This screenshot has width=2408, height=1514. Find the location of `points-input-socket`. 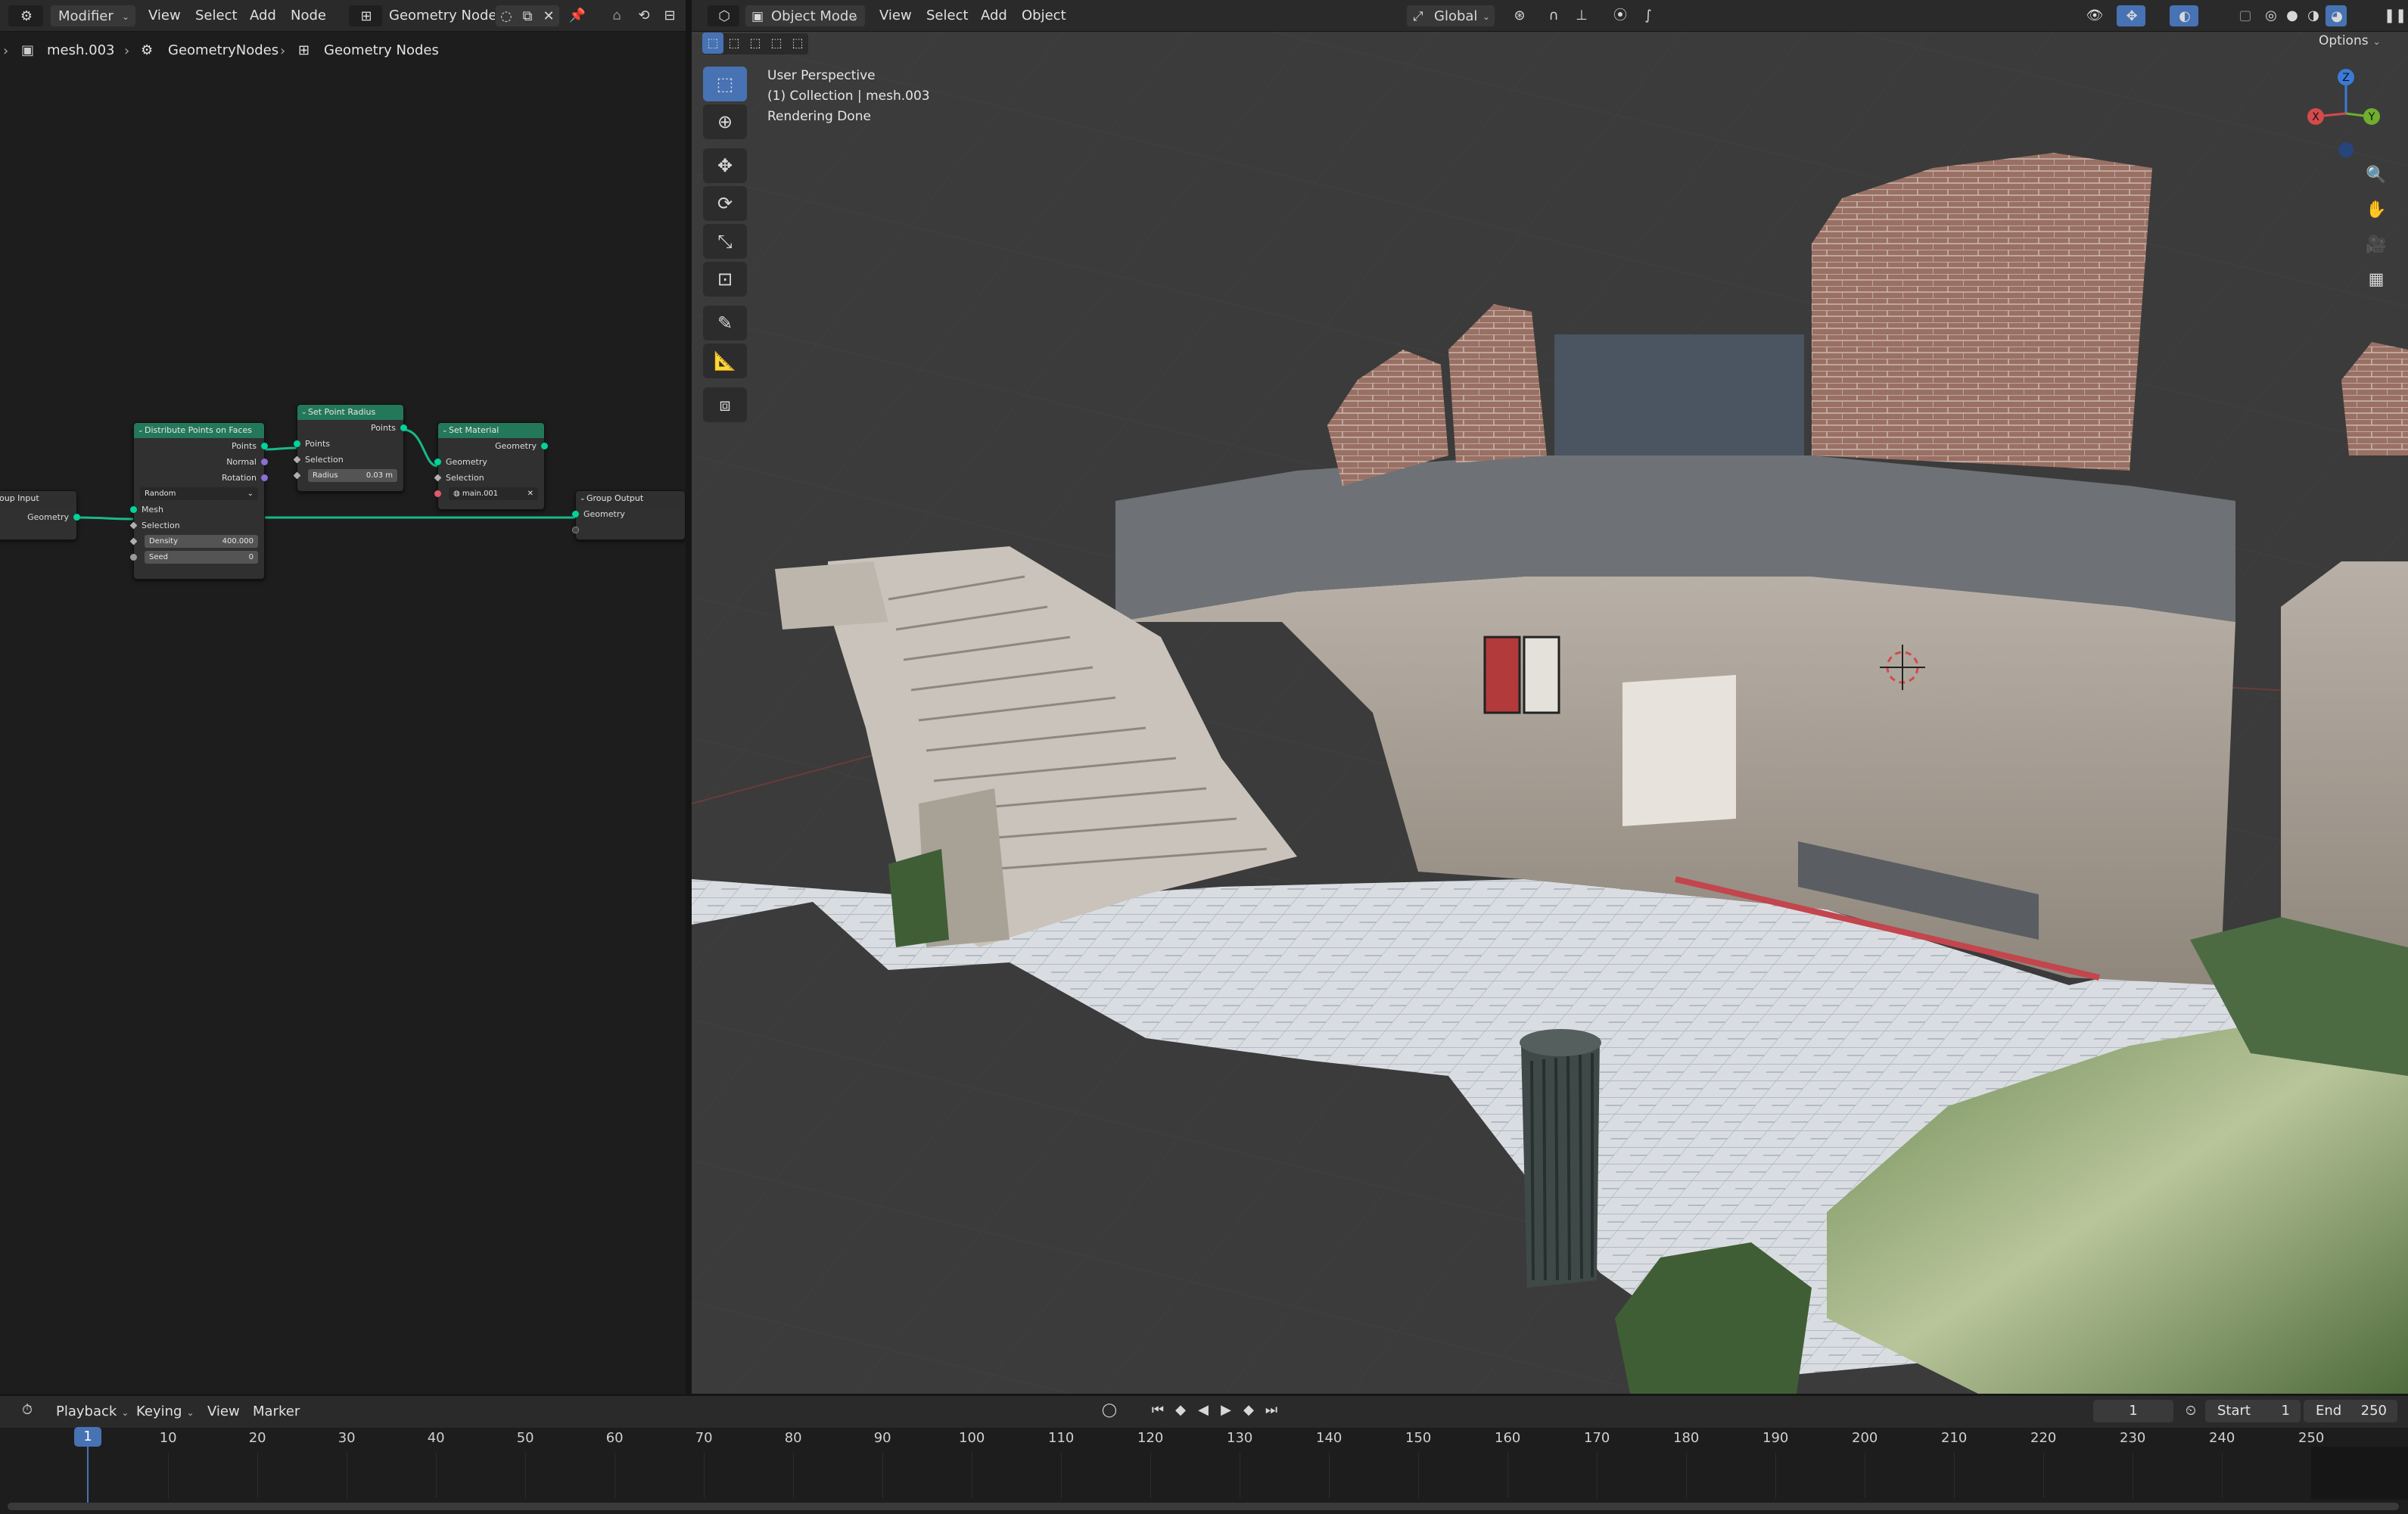

points-input-socket is located at coordinates (297, 443).